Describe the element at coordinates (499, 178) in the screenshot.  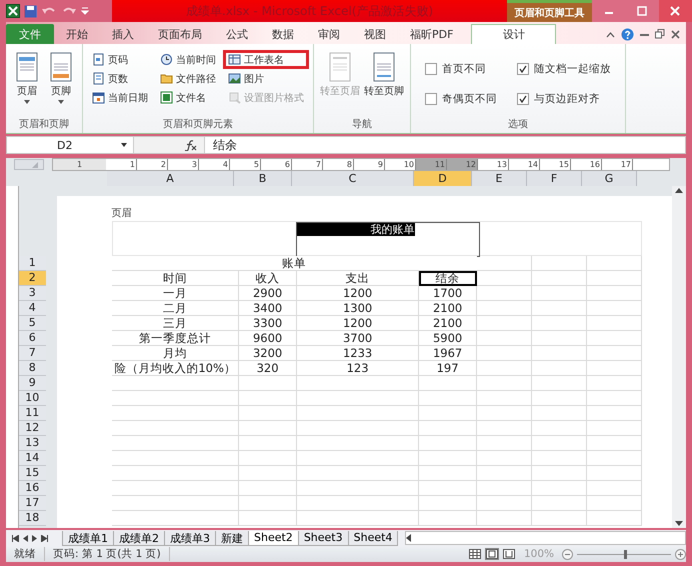
I see `column-header: E` at that location.